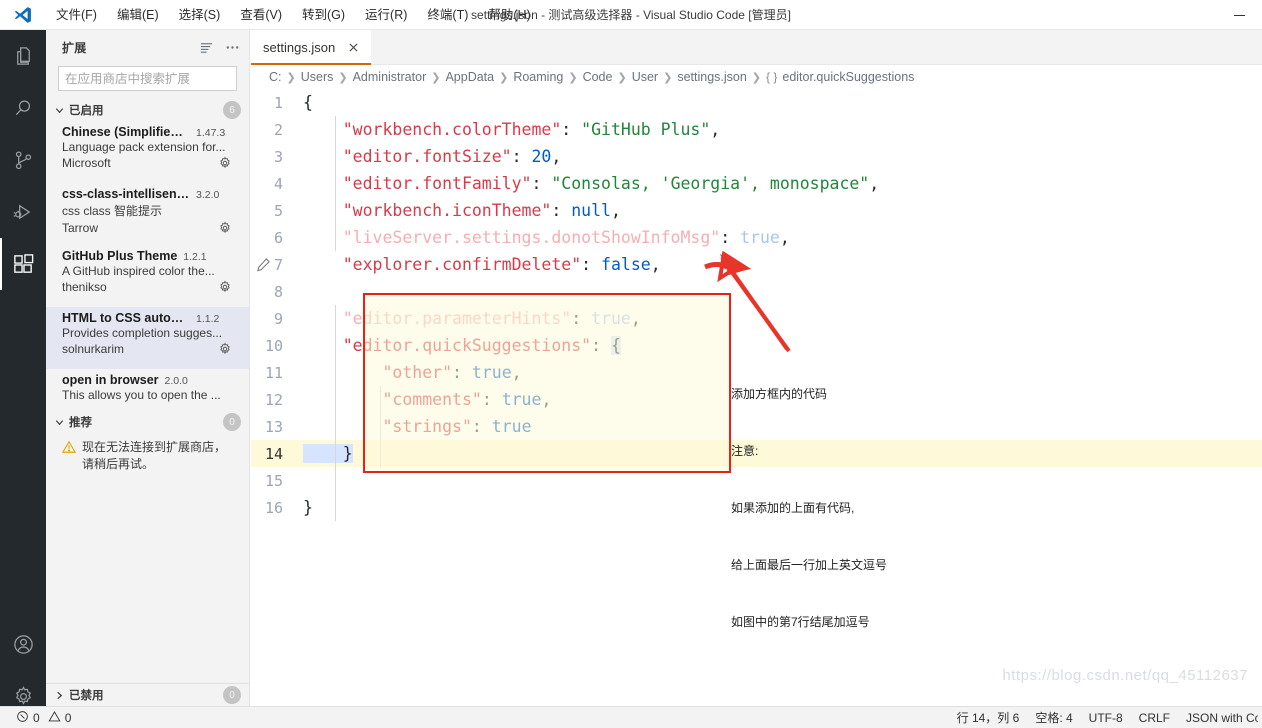 The image size is (1262, 728). I want to click on menu-item-terminal: 终端(T), so click(447, 15).